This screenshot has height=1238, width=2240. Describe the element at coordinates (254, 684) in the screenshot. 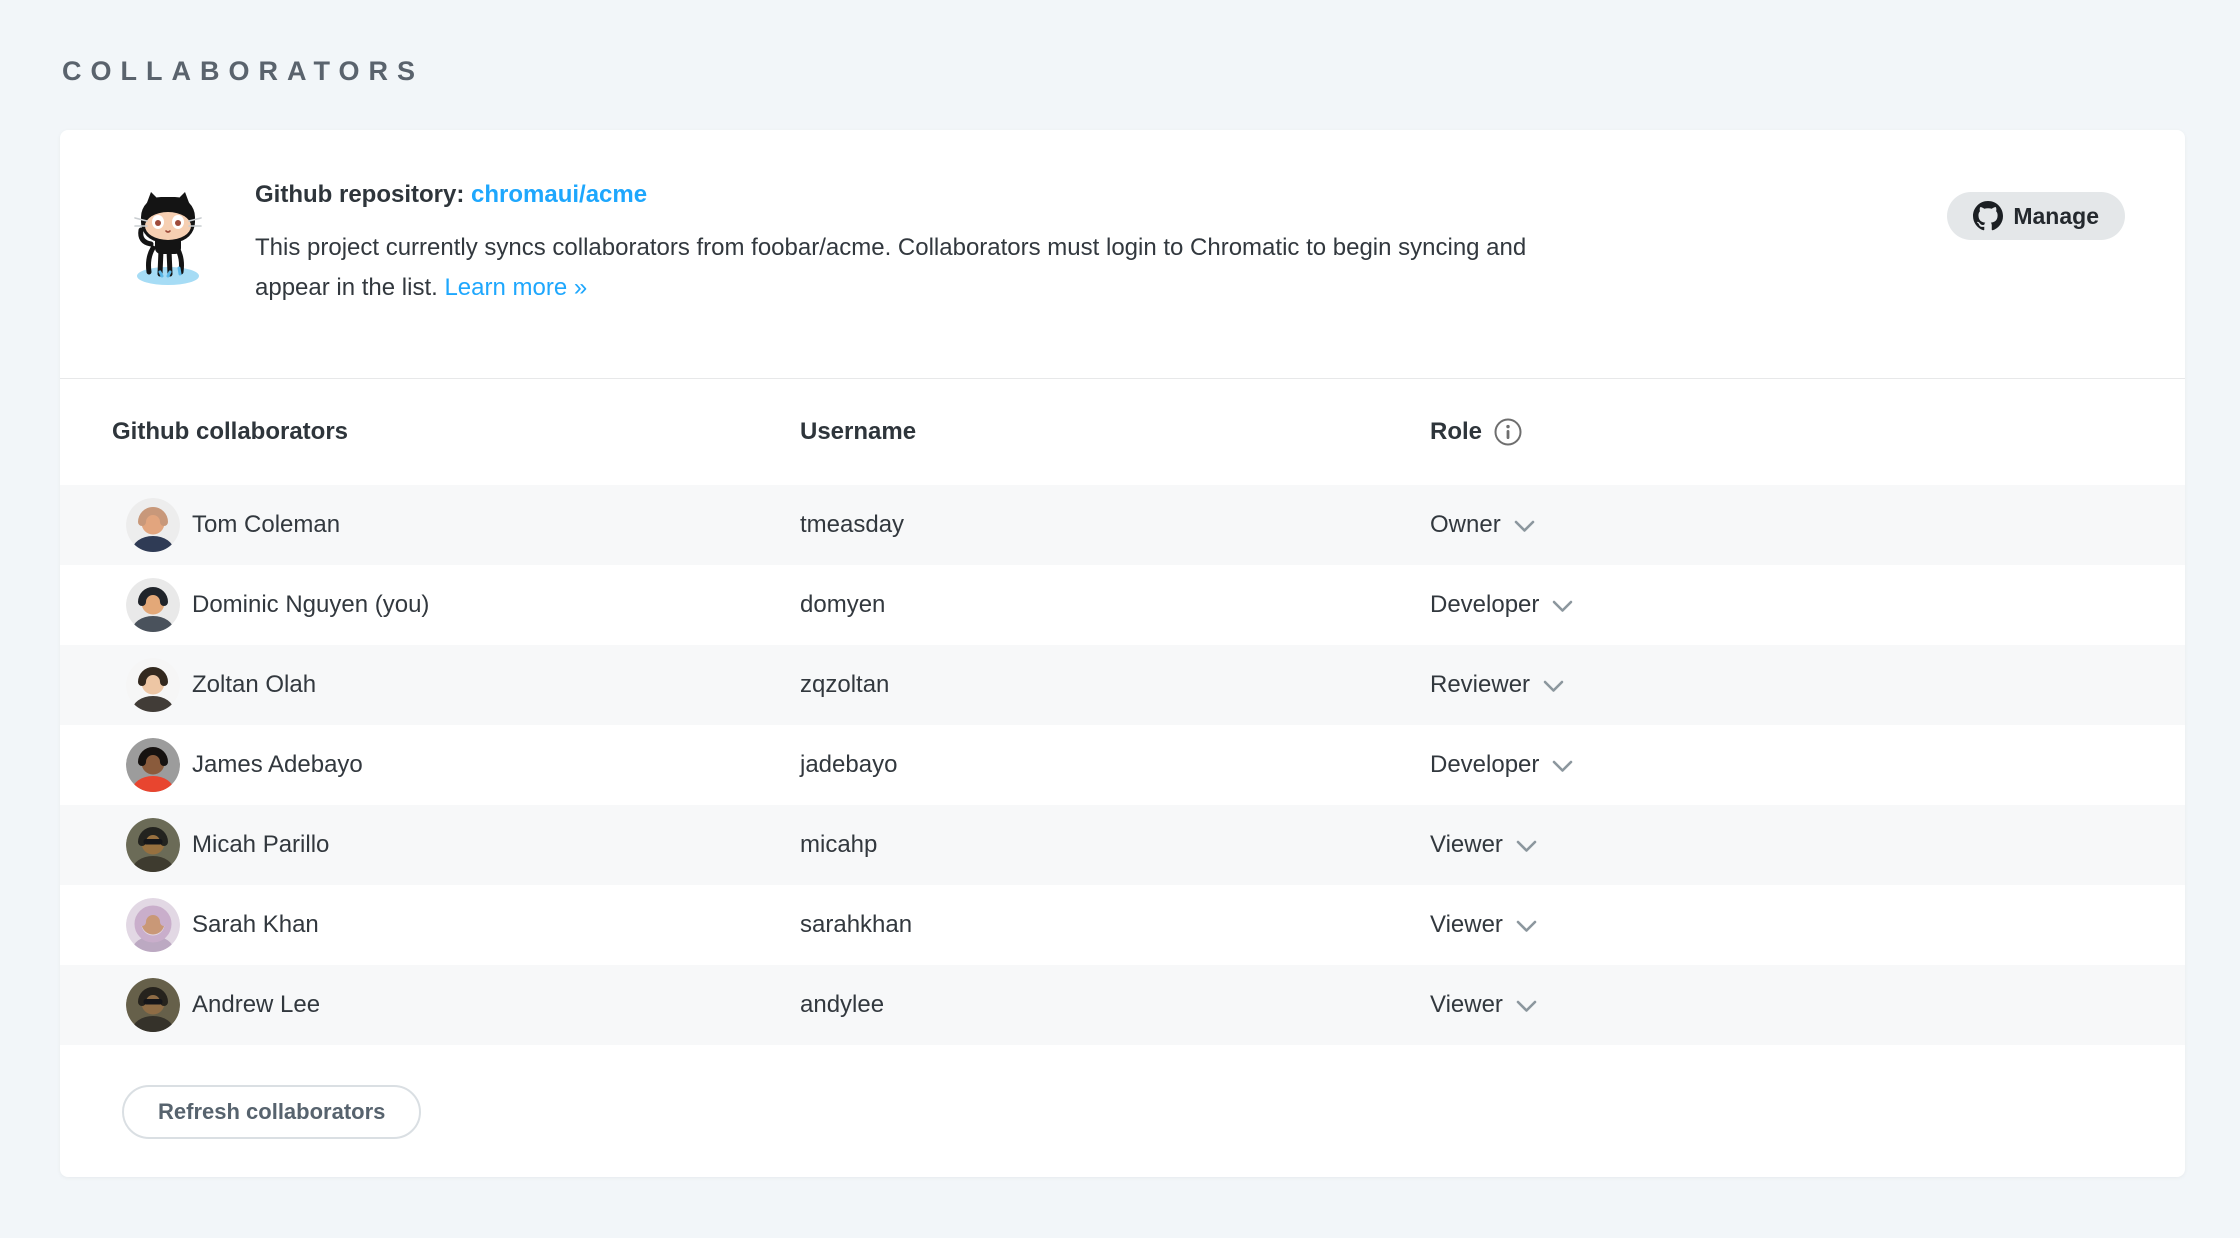

I see `collaborator-name: Zoltan Olah` at that location.